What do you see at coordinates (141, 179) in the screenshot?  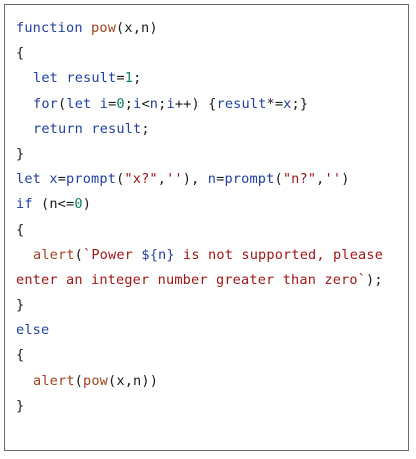 I see `string-literal: "x?"` at bounding box center [141, 179].